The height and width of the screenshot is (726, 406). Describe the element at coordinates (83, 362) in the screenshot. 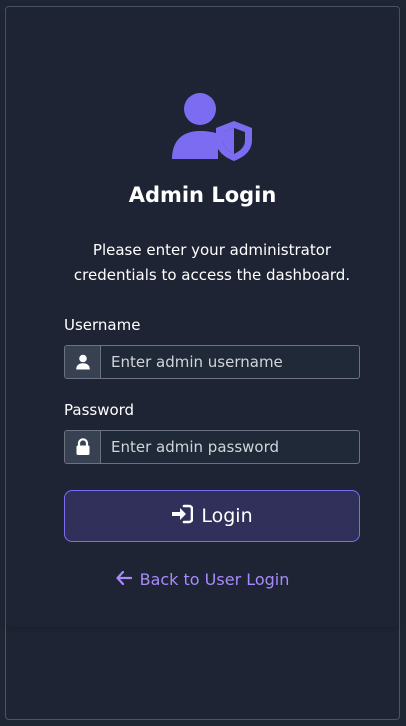

I see `user-icon` at that location.